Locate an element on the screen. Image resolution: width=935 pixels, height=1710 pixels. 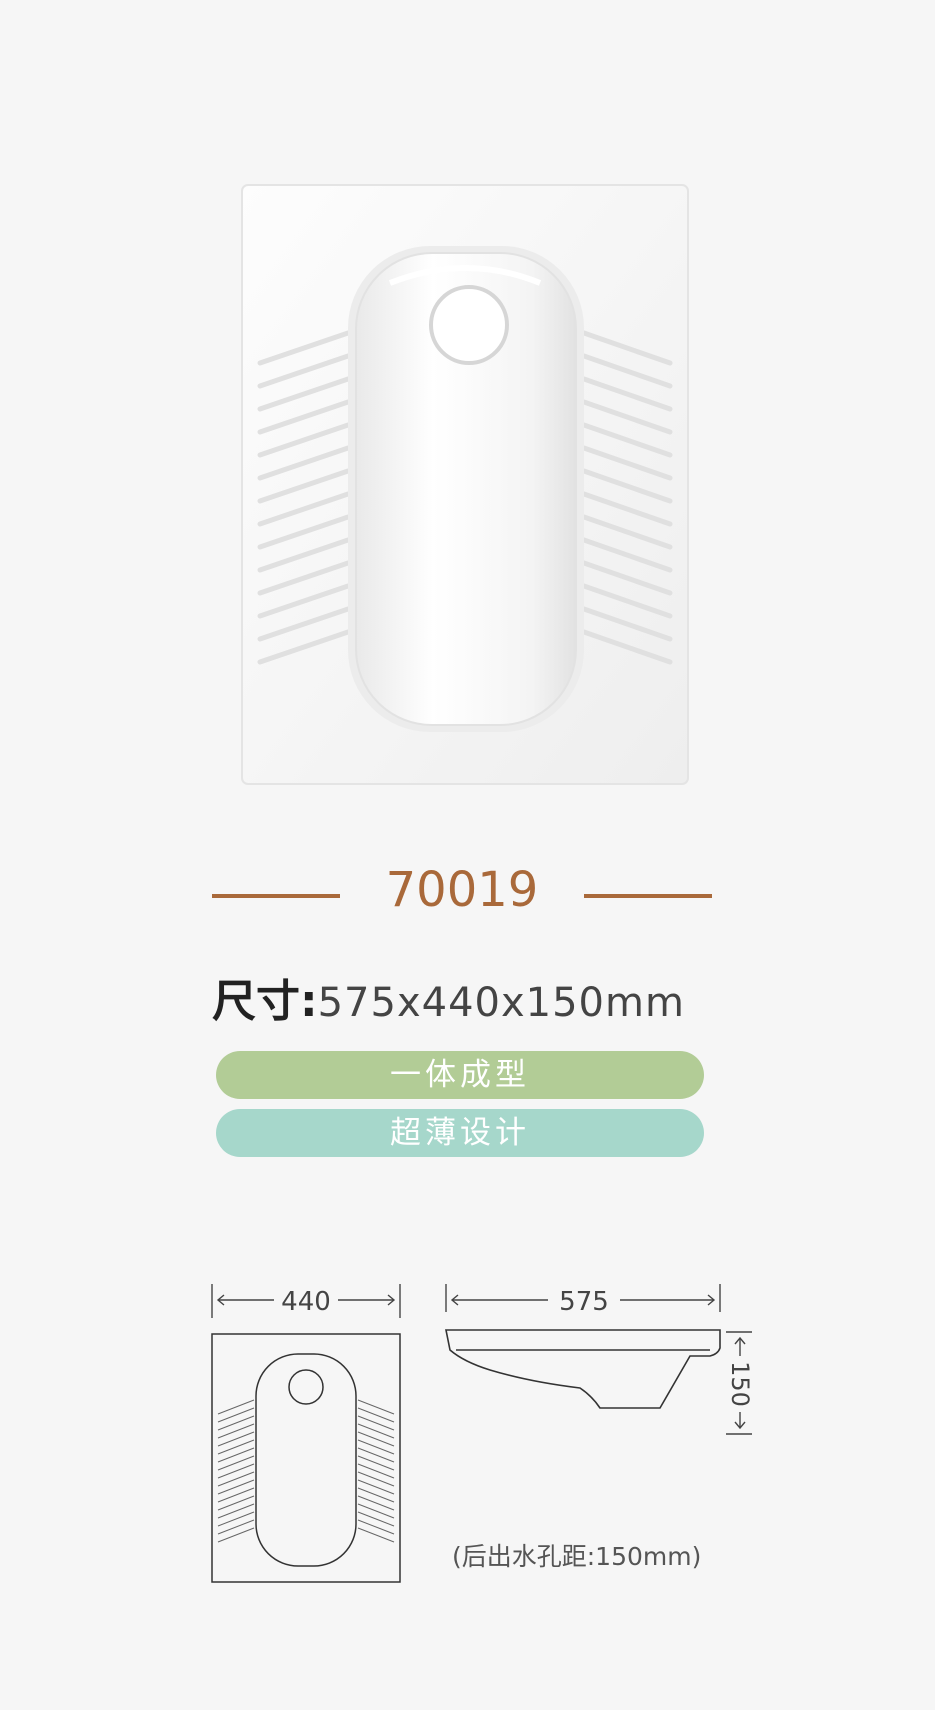
feature-pill-one-piece: 一体成型 is located at coordinates (460, 1075).